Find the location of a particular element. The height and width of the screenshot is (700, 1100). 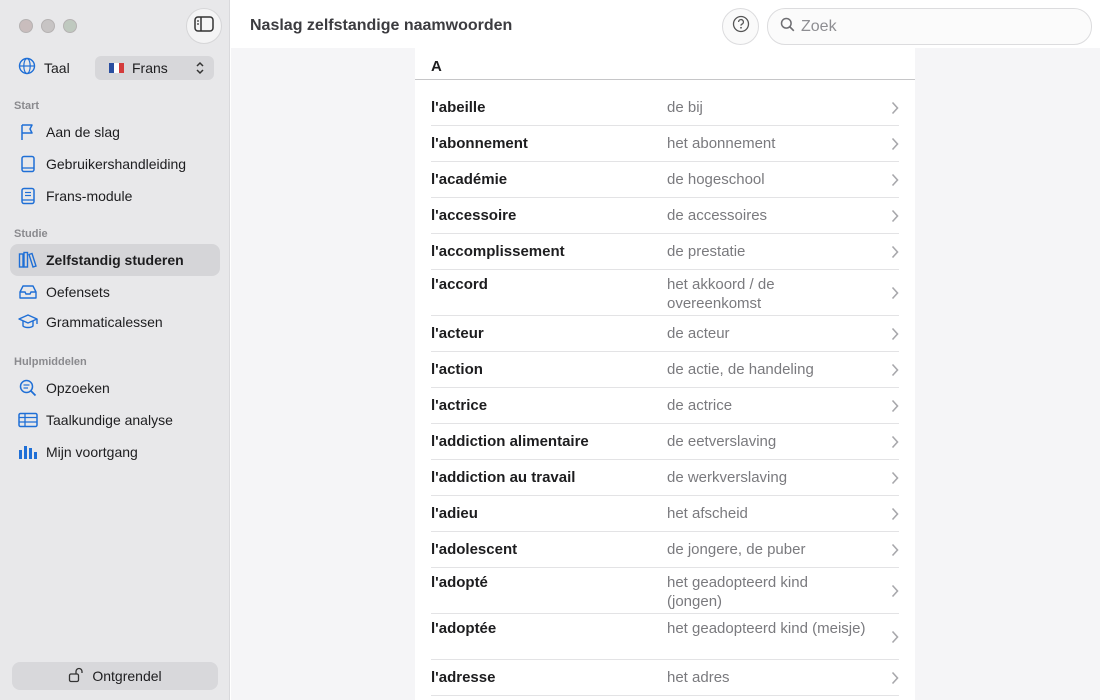

list-item: l'académie de hogeschool is located at coordinates (665, 180).